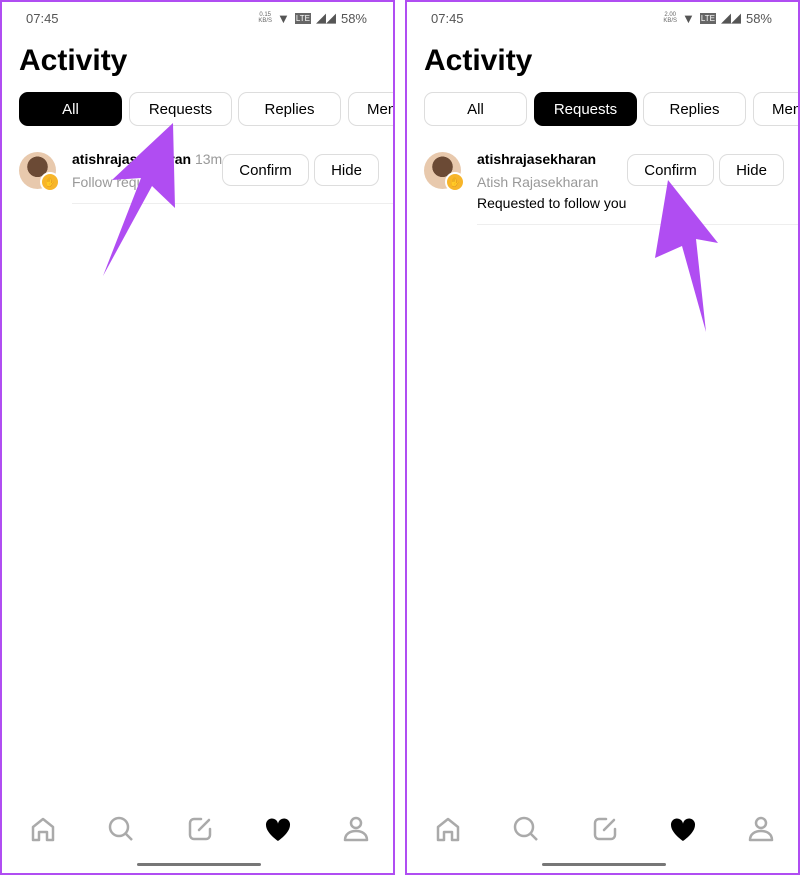  Describe the element at coordinates (312, 18) in the screenshot. I see `status-icons: 0.15 KB/S ▼ LTE ◢◢ 58%` at that location.